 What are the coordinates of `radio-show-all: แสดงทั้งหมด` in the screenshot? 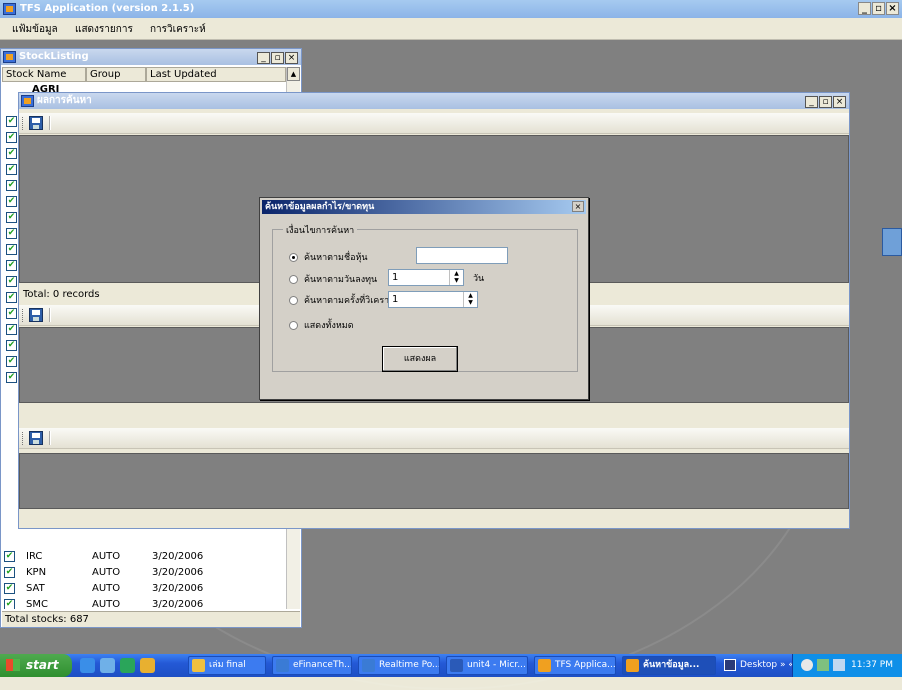 It's located at (321, 325).